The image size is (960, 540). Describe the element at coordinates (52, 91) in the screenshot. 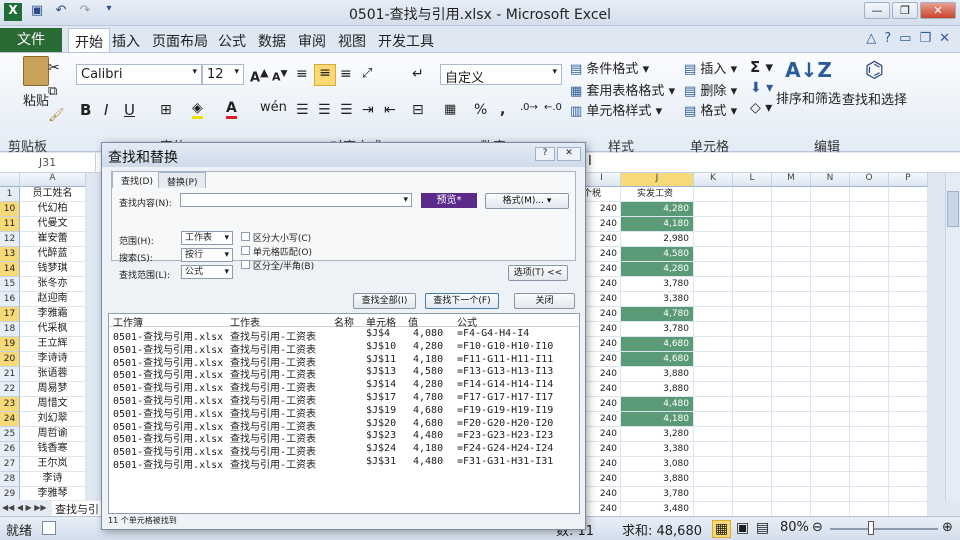

I see `copy-icon: ⧉` at that location.